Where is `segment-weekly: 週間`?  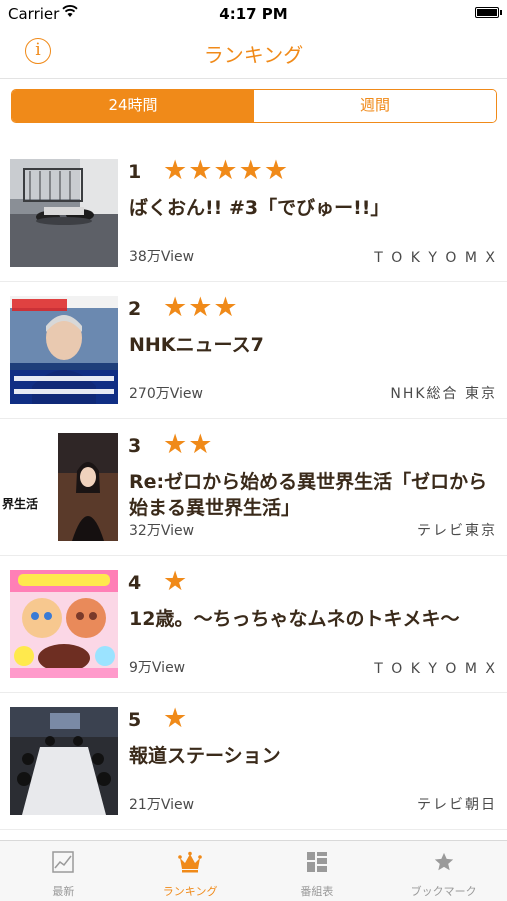
segment-weekly: 週間 is located at coordinates (375, 106).